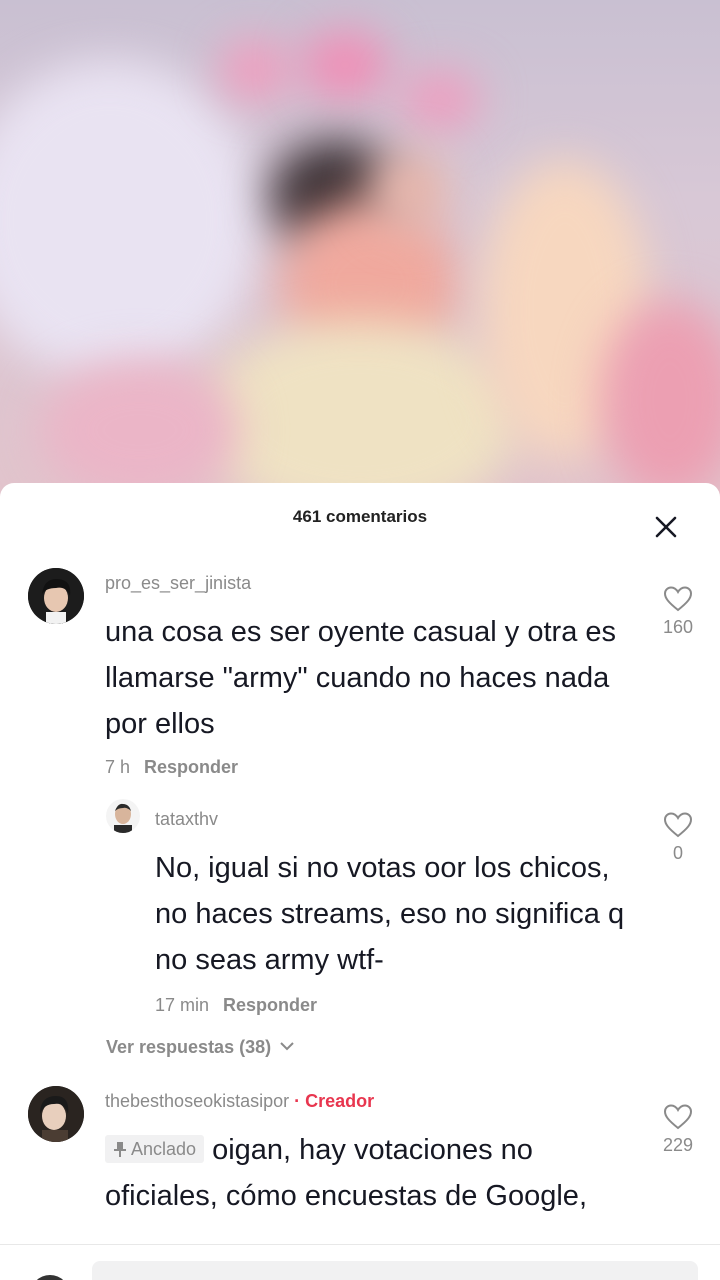  I want to click on chevron-down-icon, so click(287, 1046).